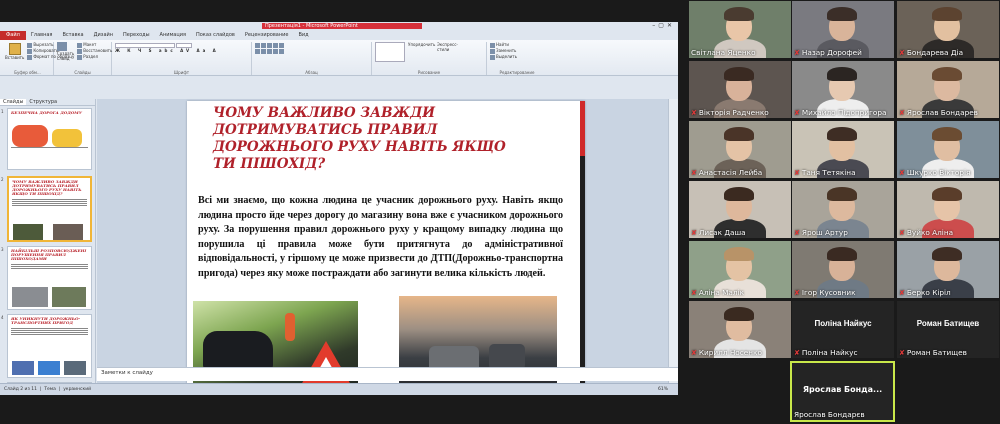  I want to click on participant-name-text: Вікторія Радченко, so click(733, 112).